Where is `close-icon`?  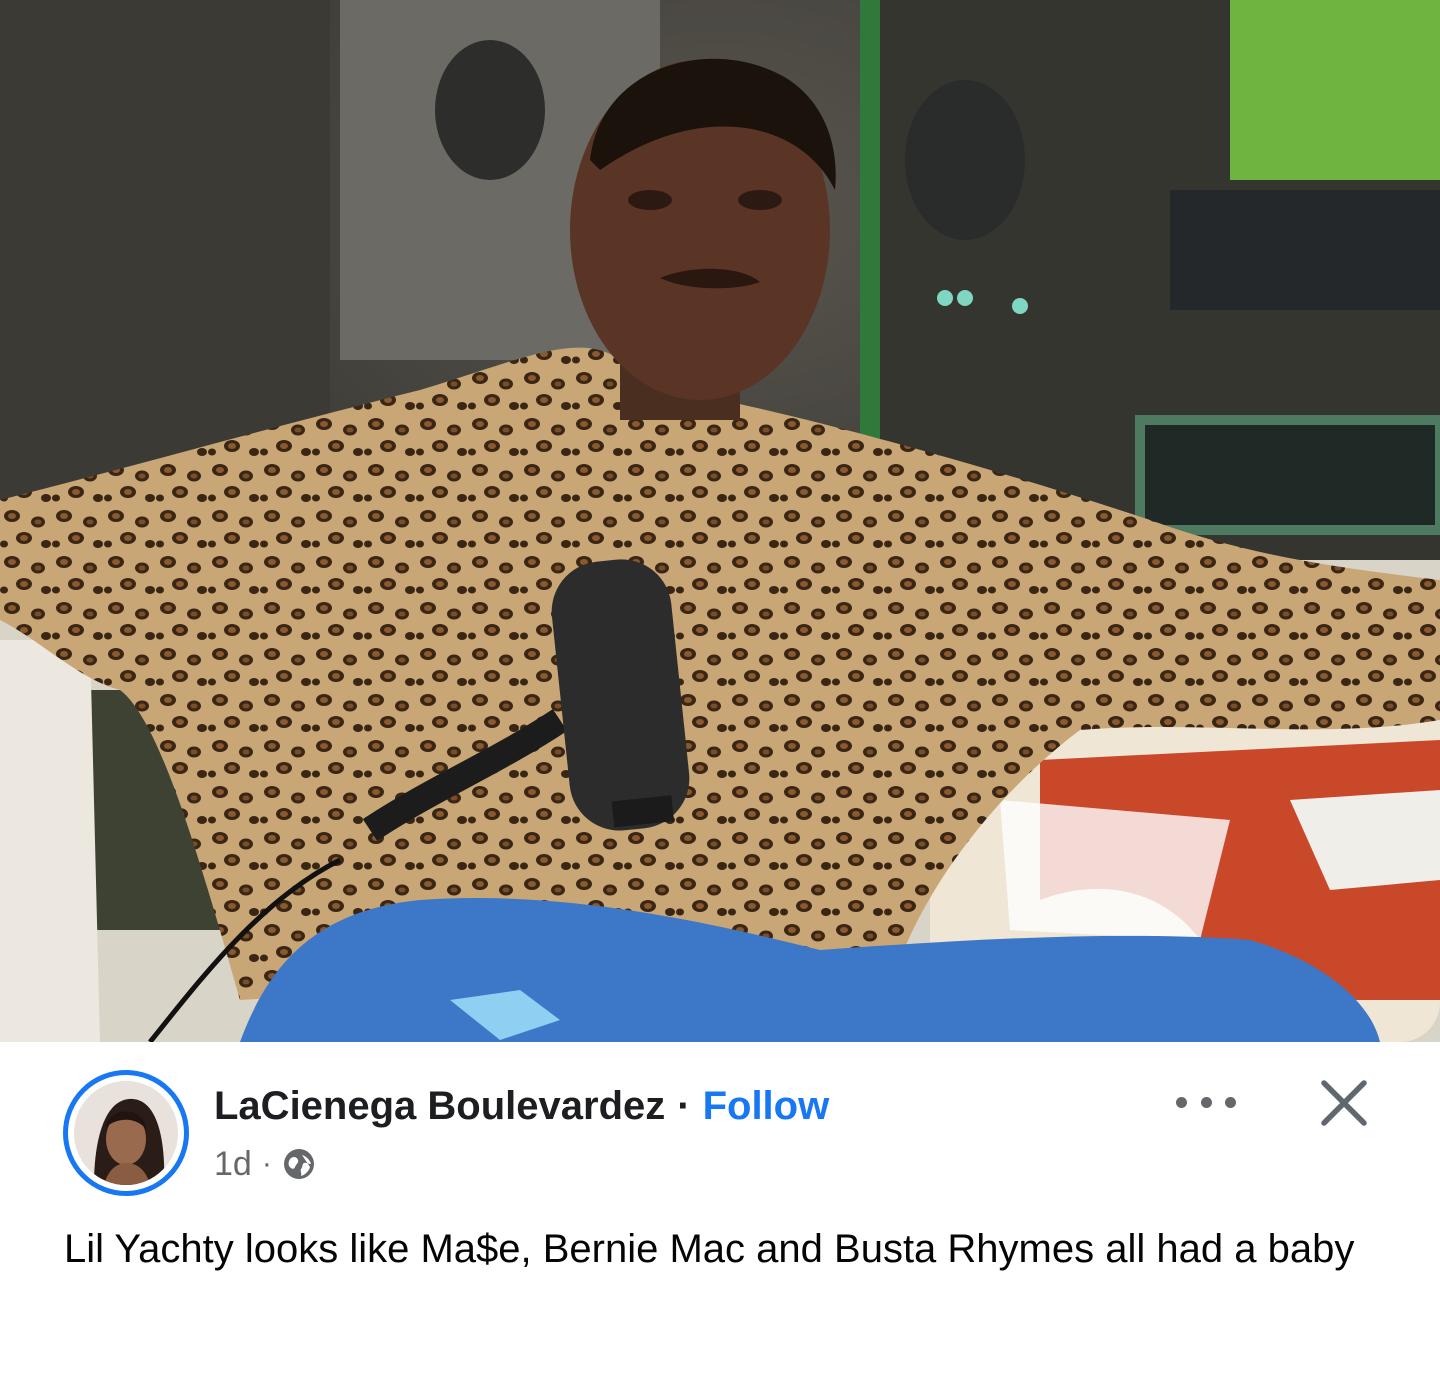
close-icon is located at coordinates (1344, 1103).